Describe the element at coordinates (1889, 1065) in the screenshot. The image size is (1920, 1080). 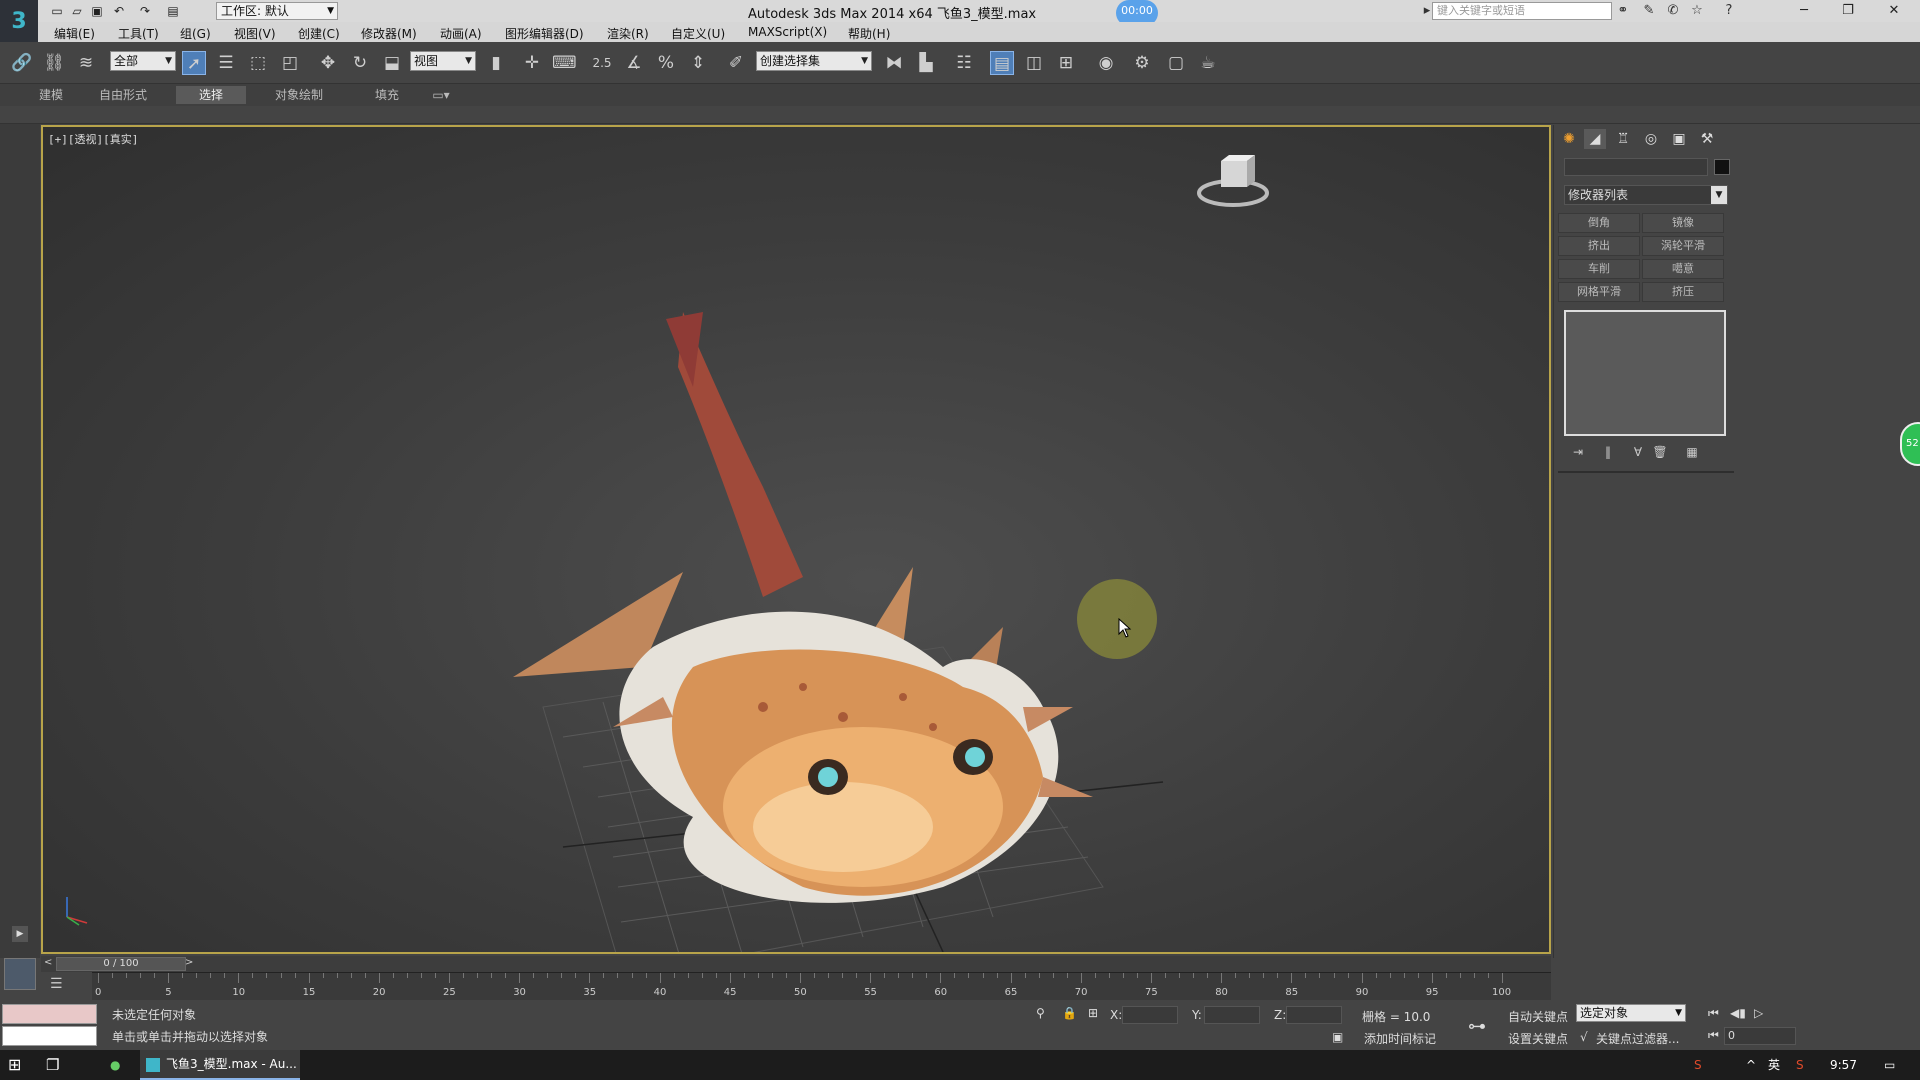
I see `notification-center-icon: ▭` at that location.